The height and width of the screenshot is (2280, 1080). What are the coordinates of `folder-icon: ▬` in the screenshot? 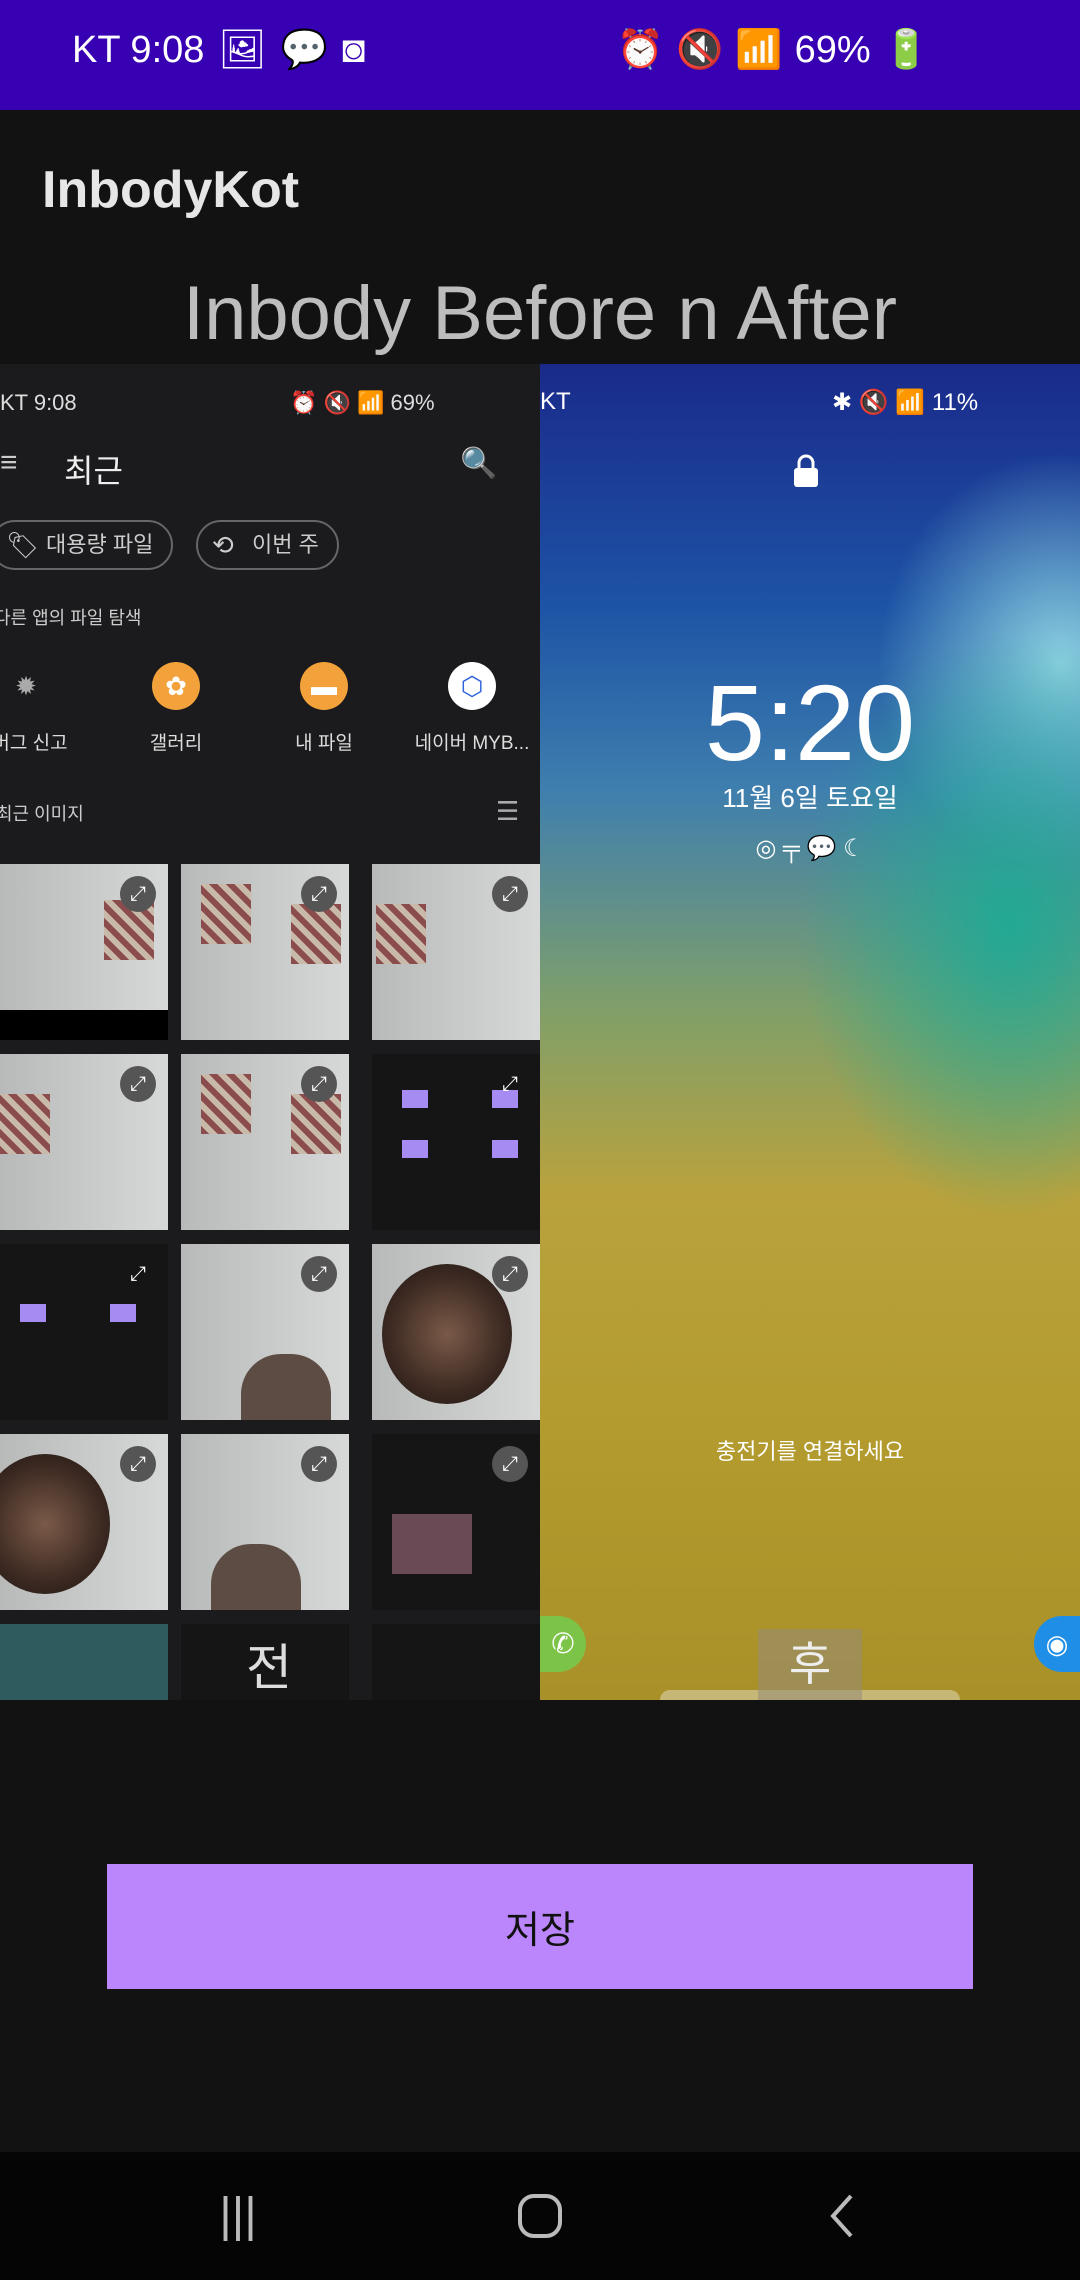 It's located at (324, 686).